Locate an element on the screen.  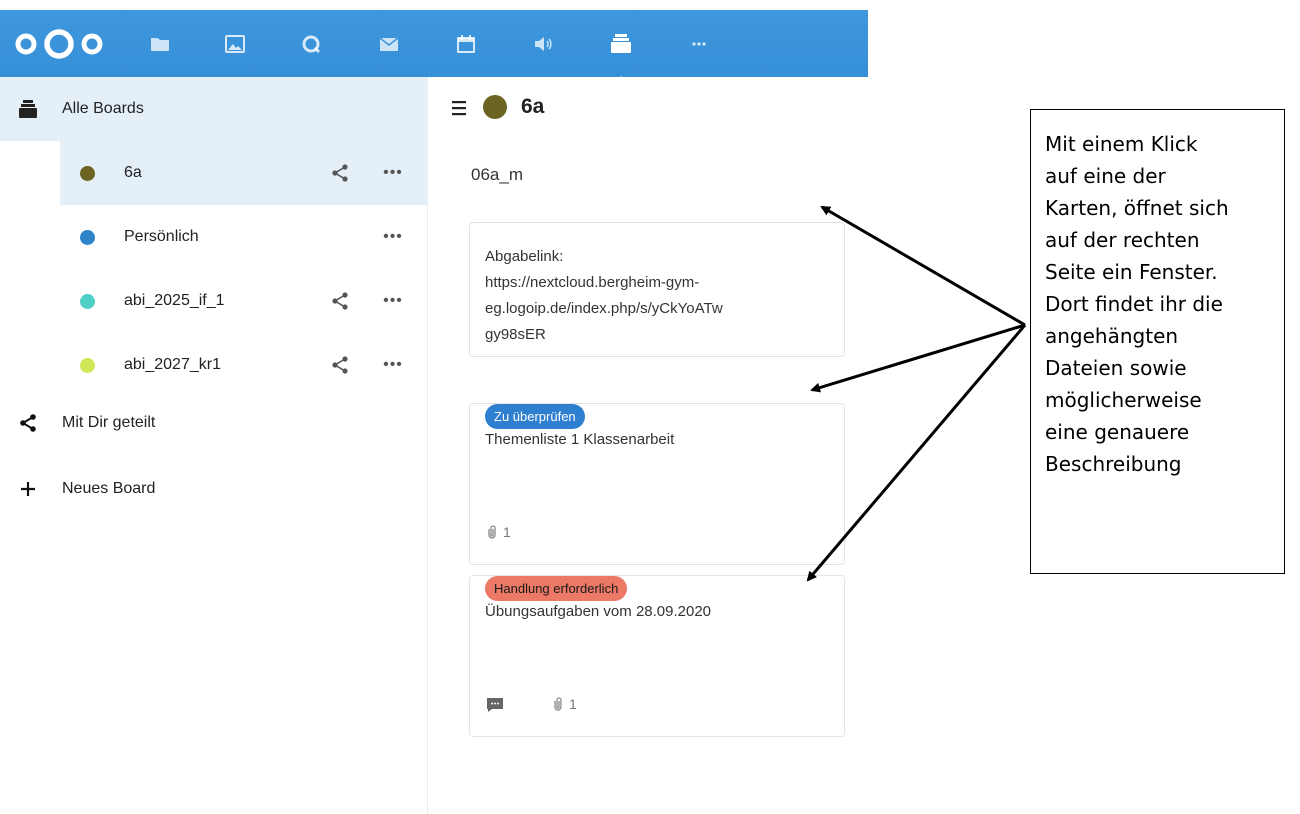
more-apps-icon is located at coordinates (699, 44).